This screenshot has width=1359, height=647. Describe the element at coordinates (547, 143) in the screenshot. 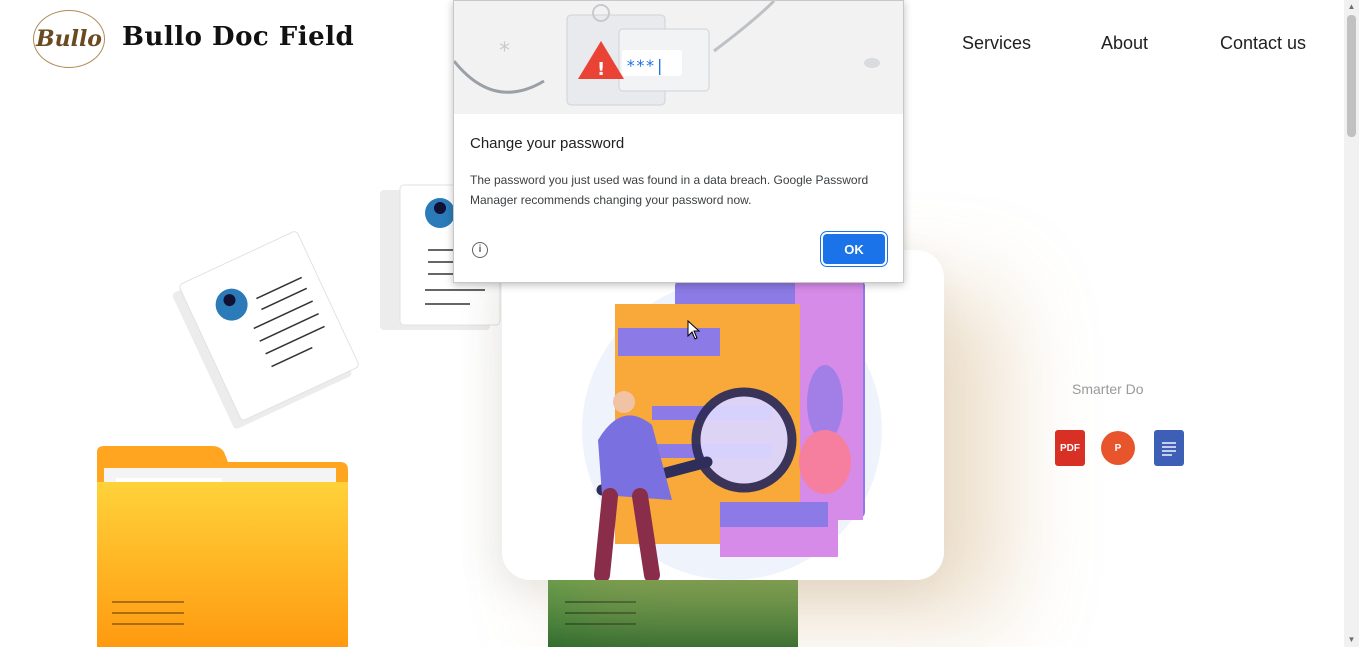

I see `dialog-title: Change your password` at that location.